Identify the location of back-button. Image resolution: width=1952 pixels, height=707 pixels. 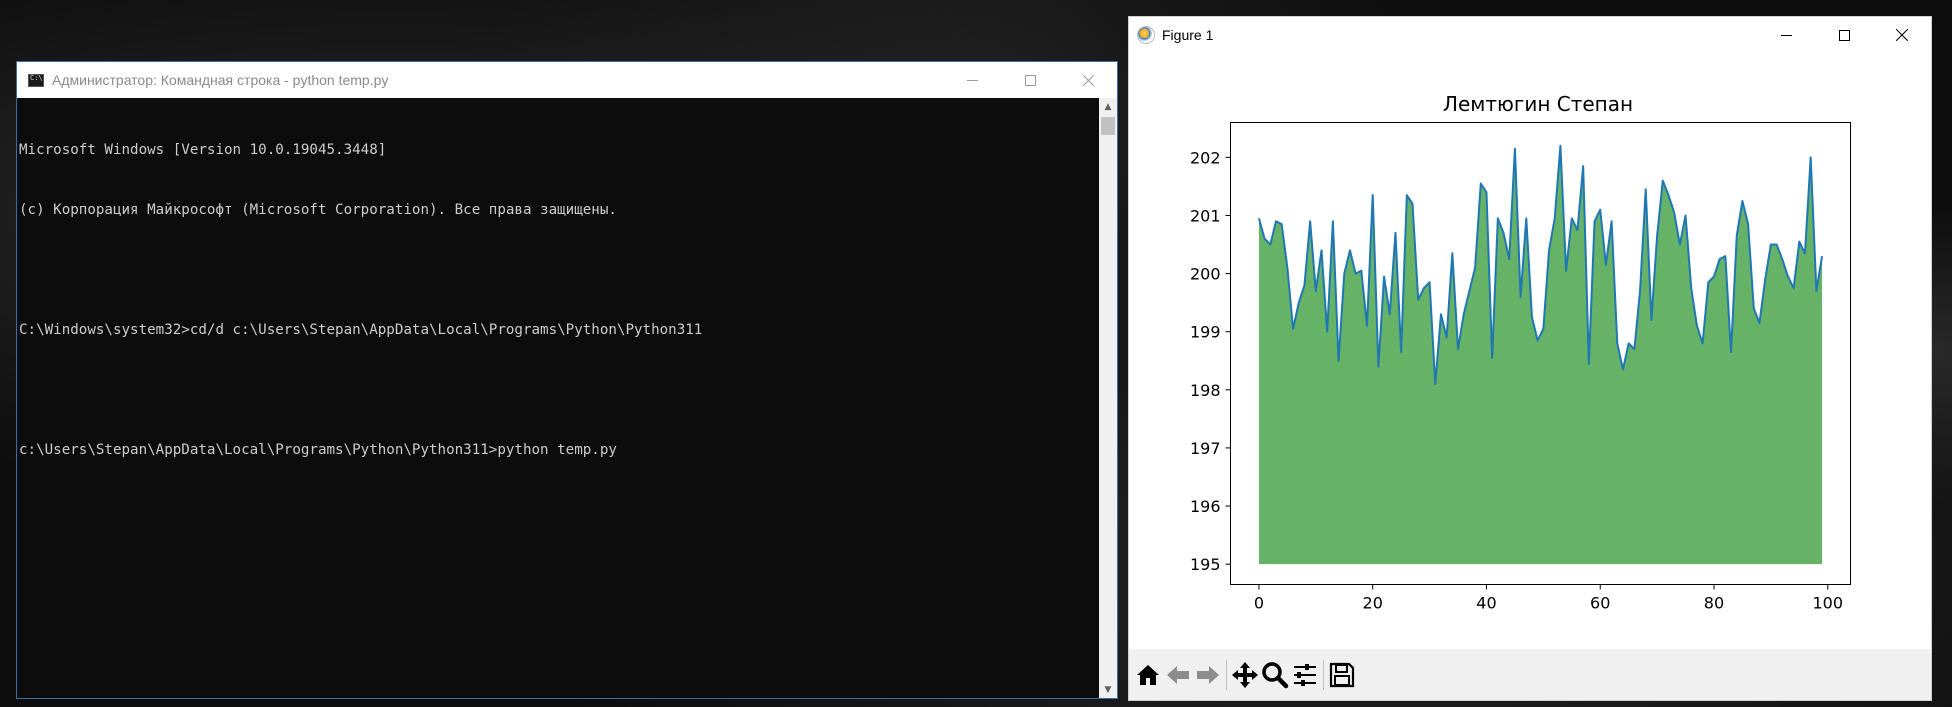
(1178, 675).